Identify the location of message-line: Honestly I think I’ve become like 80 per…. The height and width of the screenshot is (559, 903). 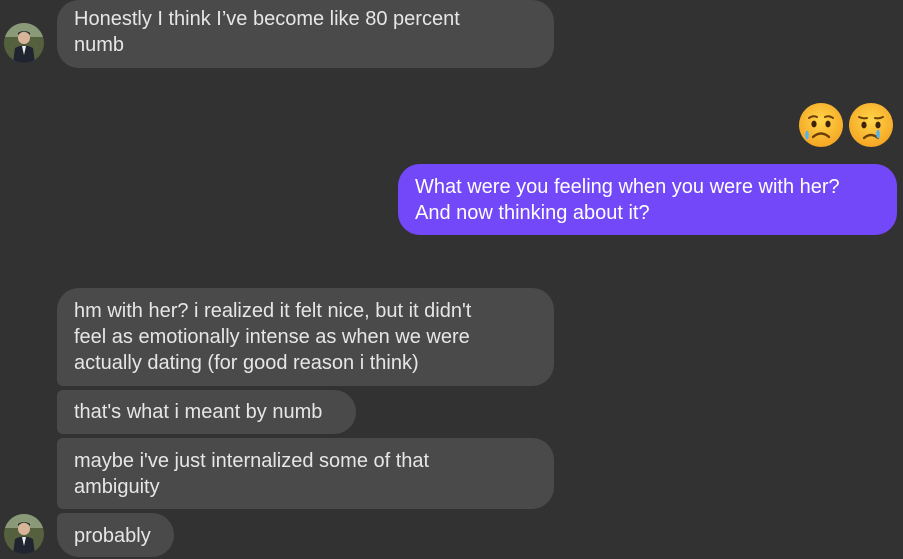
(267, 19).